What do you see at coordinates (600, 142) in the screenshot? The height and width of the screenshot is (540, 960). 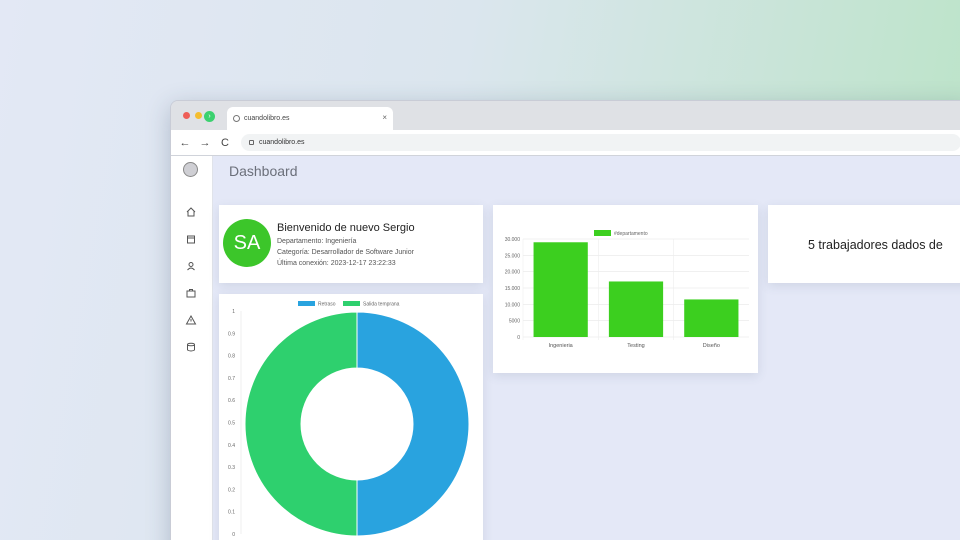 I see `url-field: cuandolibro.es` at bounding box center [600, 142].